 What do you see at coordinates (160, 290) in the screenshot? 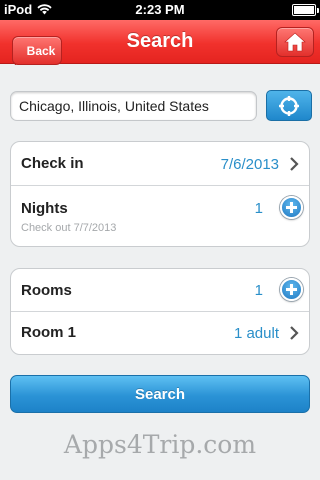
I see `rooms-row: Rooms 1` at bounding box center [160, 290].